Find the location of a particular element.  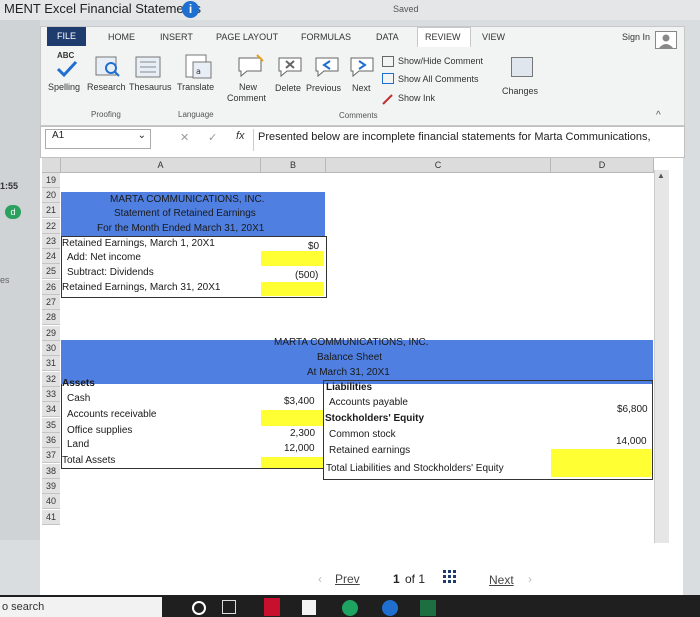

row-header: 22 is located at coordinates (51, 226).